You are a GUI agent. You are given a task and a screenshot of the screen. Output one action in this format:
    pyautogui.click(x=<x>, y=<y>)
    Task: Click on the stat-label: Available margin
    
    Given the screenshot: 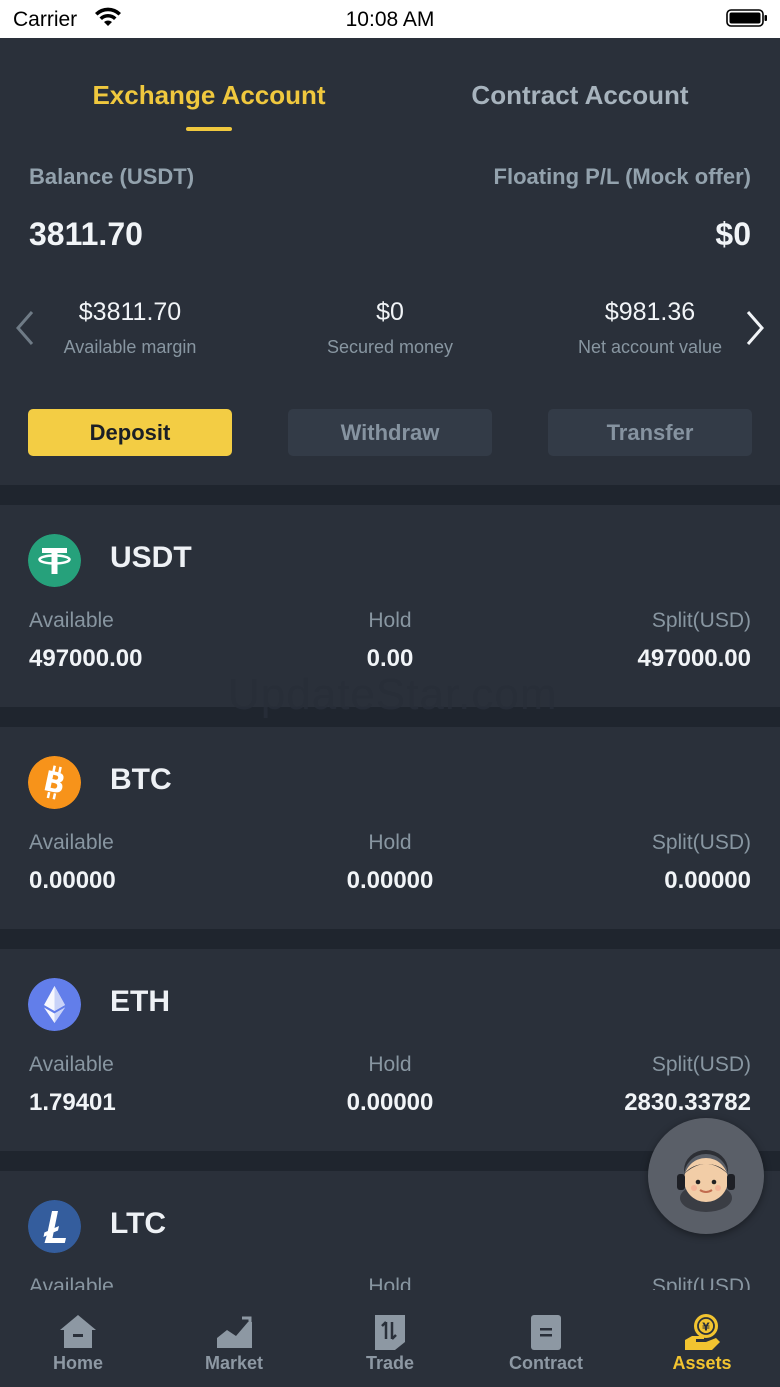 What is the action you would take?
    pyautogui.click(x=130, y=347)
    